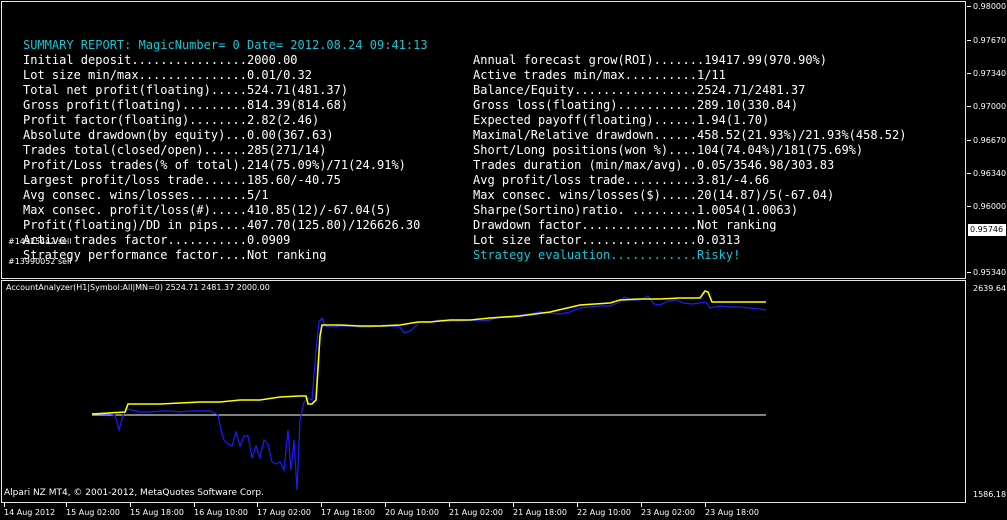 The image size is (1007, 520). What do you see at coordinates (990, 40) in the screenshot?
I see `price-label: 0.97670` at bounding box center [990, 40].